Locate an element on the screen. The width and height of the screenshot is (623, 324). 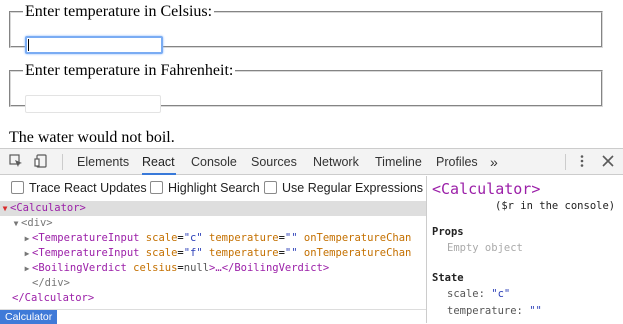
tab-console: Console is located at coordinates (214, 162).